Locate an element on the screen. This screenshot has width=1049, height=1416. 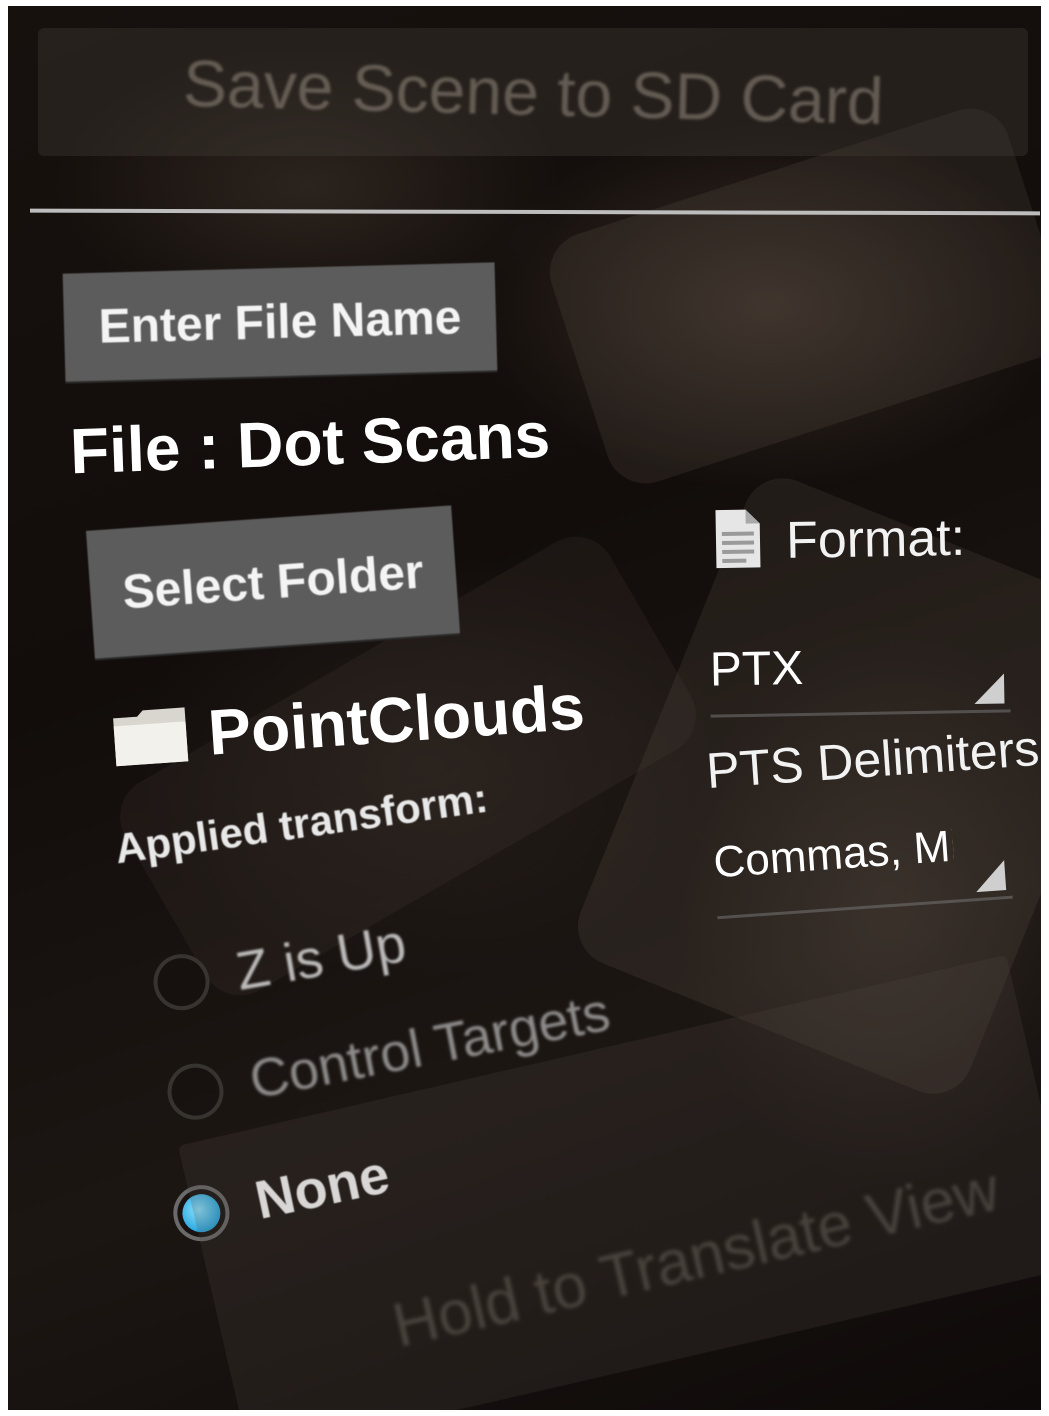
format-dropdown: PTX is located at coordinates (860, 677).